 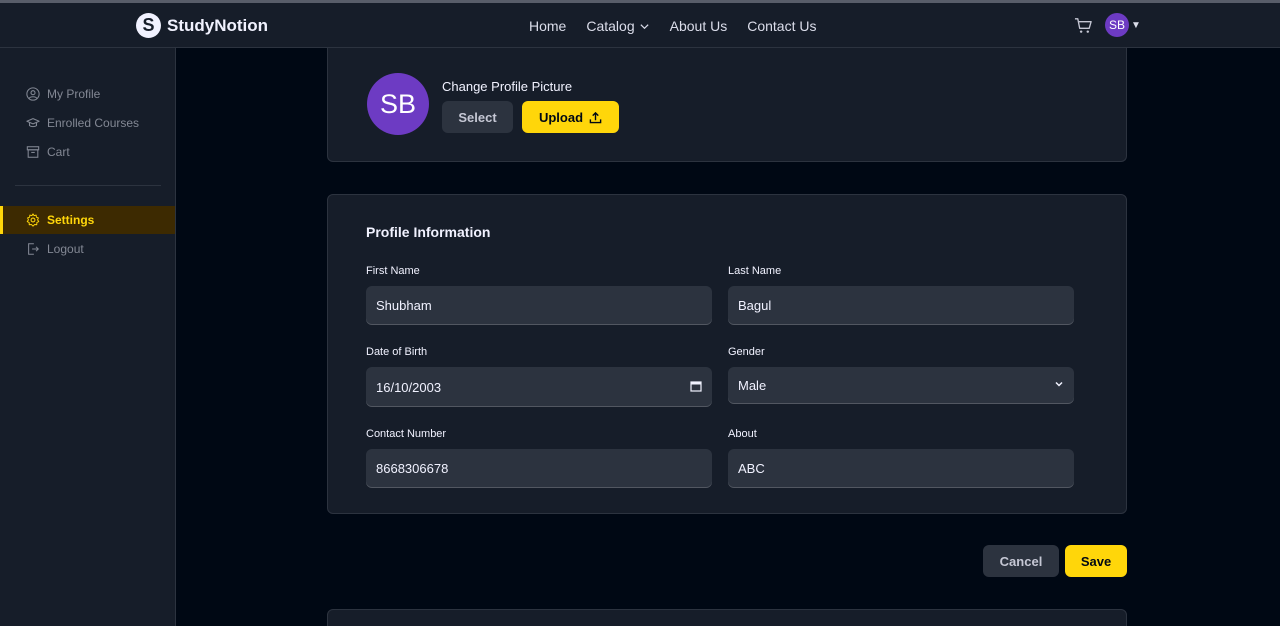 What do you see at coordinates (539, 468) in the screenshot?
I see `contact-number-field: 8668306678` at bounding box center [539, 468].